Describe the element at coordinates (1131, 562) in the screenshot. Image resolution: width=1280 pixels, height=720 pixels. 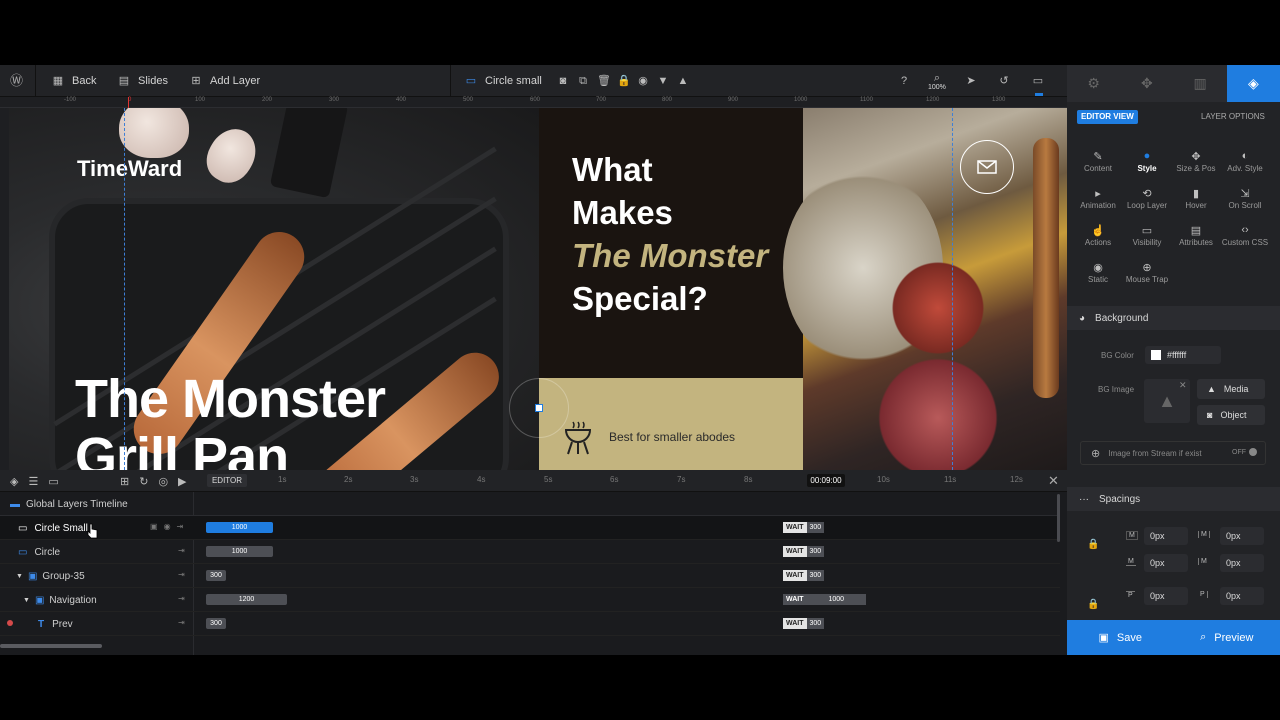
I see `margin-bottom-label: M` at that location.